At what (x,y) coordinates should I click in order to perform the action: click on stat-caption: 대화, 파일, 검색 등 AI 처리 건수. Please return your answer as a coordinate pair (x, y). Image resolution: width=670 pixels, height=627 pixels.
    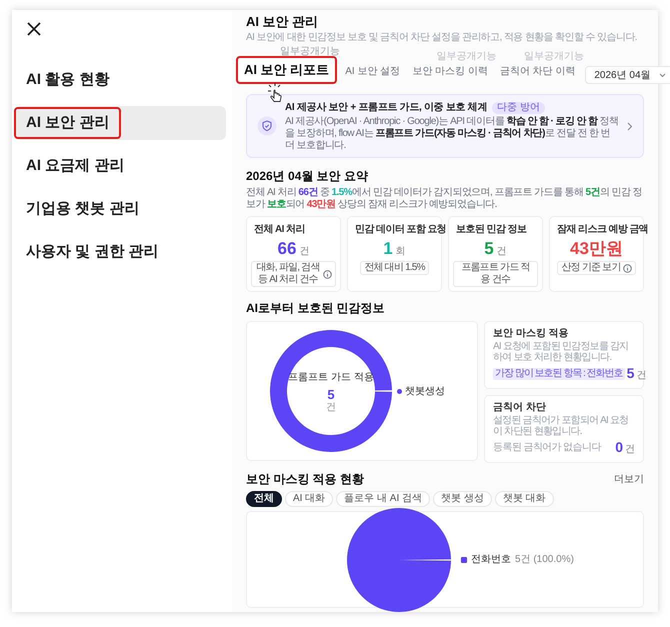
    Looking at the image, I should click on (293, 274).